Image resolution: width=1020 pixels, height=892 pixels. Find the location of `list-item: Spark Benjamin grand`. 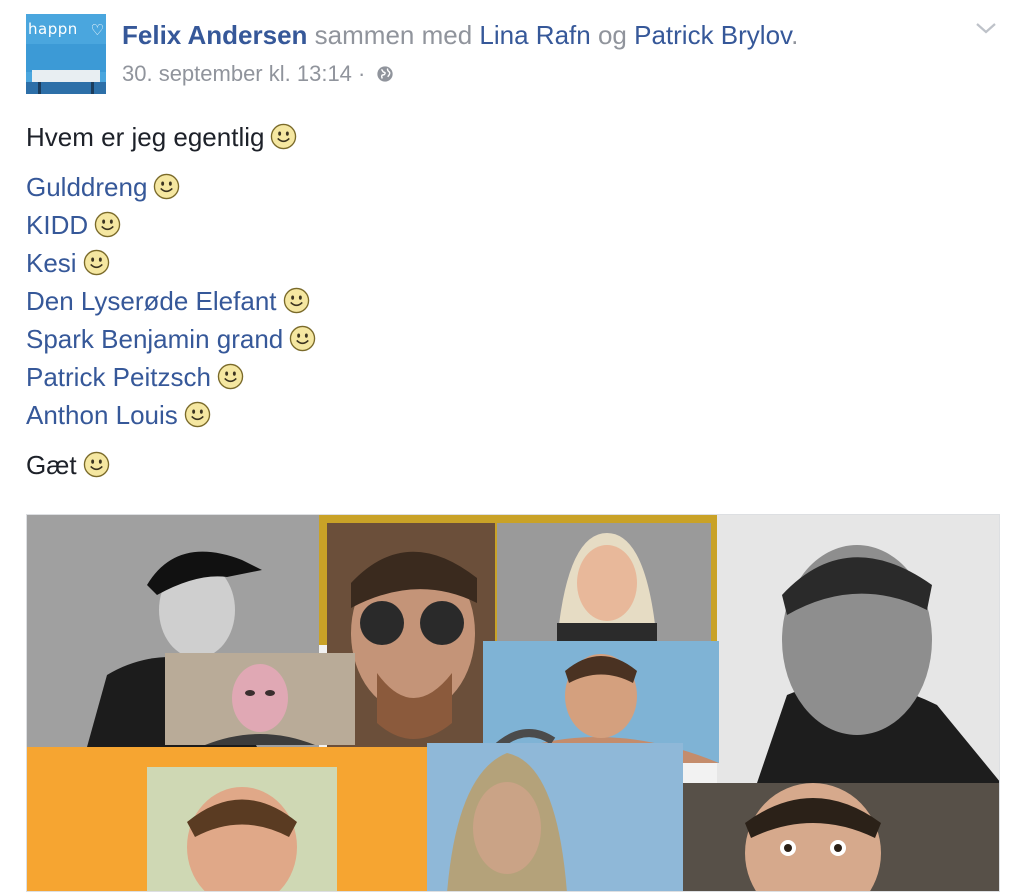

list-item: Spark Benjamin grand is located at coordinates (506, 339).